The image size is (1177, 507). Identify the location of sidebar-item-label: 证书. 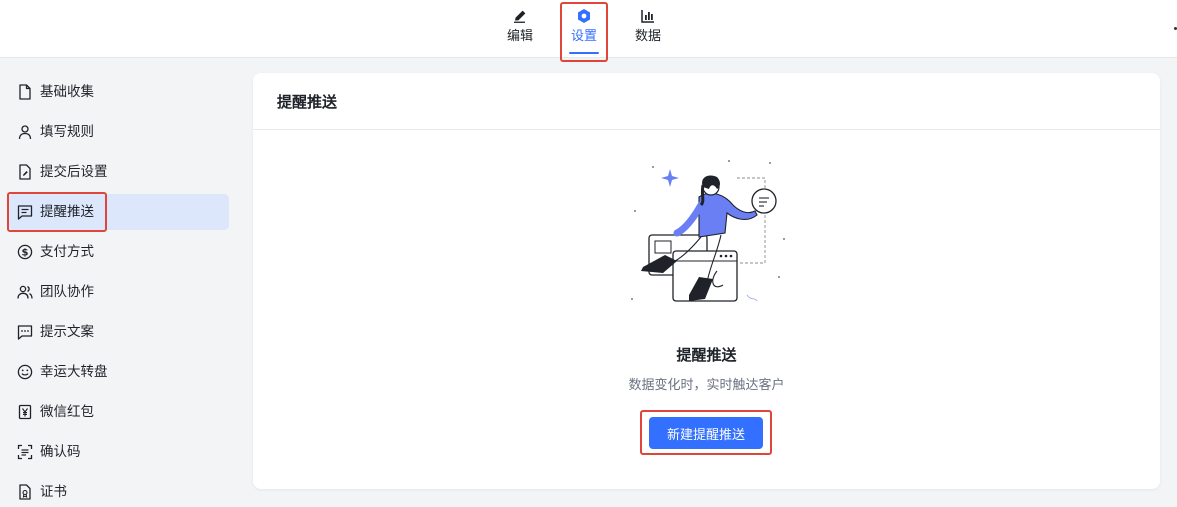
(53, 492).